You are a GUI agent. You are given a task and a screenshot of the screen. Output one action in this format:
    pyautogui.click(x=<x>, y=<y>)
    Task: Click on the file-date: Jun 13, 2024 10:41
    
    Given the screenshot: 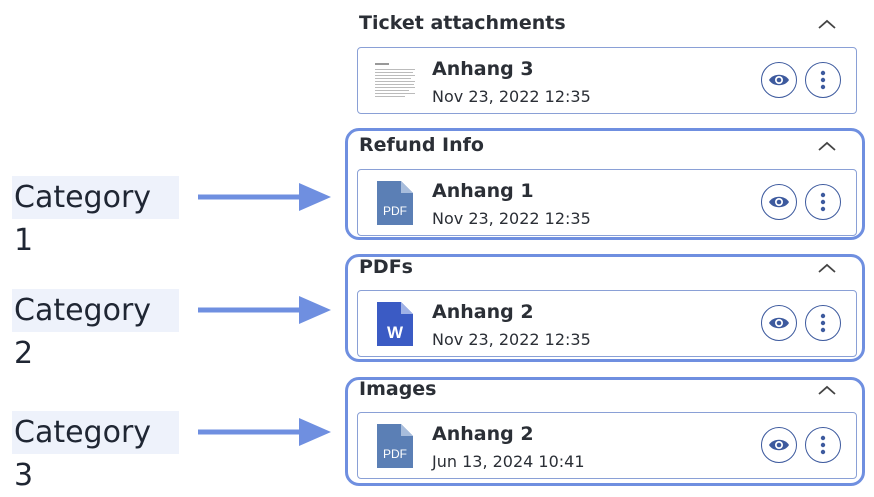 What is the action you would take?
    pyautogui.click(x=508, y=461)
    